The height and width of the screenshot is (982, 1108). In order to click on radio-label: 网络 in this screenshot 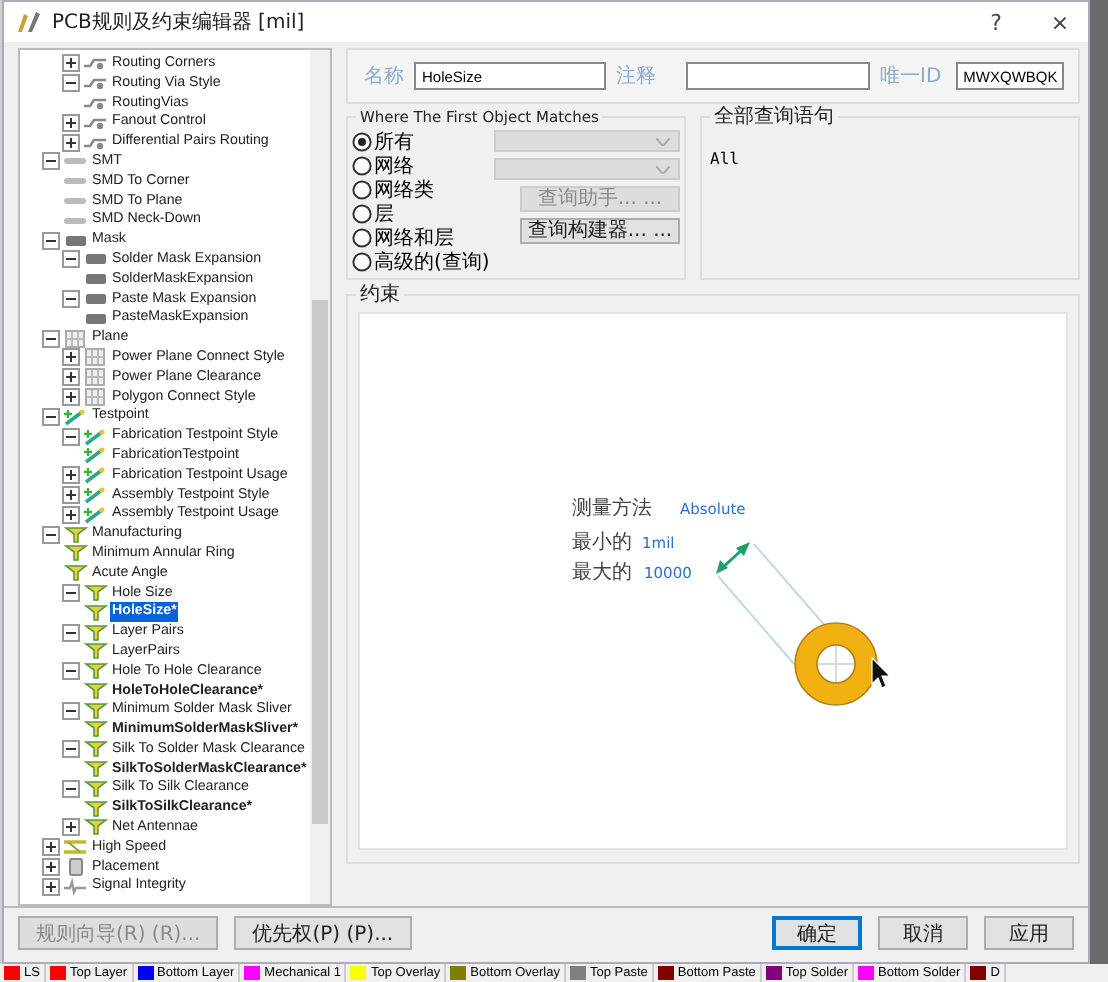, I will do `click(394, 166)`.